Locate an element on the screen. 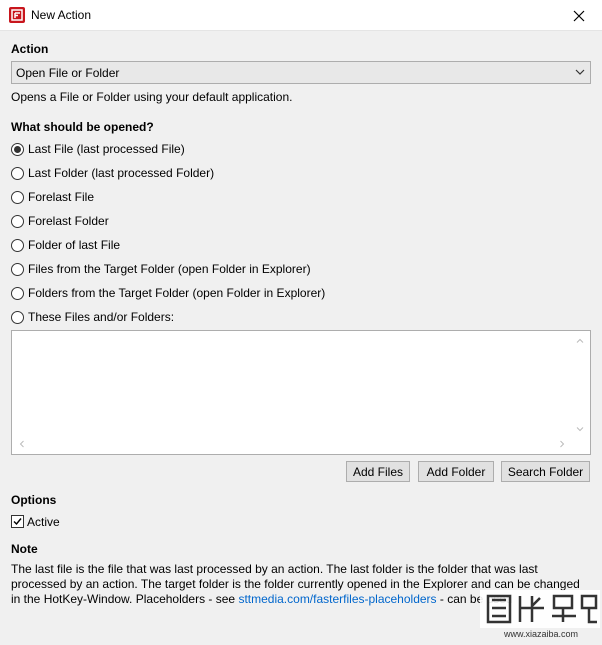 The height and width of the screenshot is (645, 602). radio-forelast-file: Forelast File is located at coordinates (52, 197).